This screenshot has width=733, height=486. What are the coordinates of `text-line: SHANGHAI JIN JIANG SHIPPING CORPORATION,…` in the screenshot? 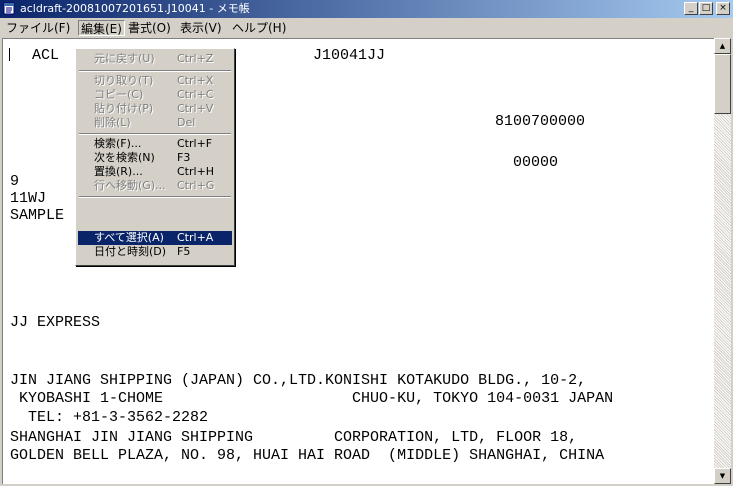 It's located at (294, 437).